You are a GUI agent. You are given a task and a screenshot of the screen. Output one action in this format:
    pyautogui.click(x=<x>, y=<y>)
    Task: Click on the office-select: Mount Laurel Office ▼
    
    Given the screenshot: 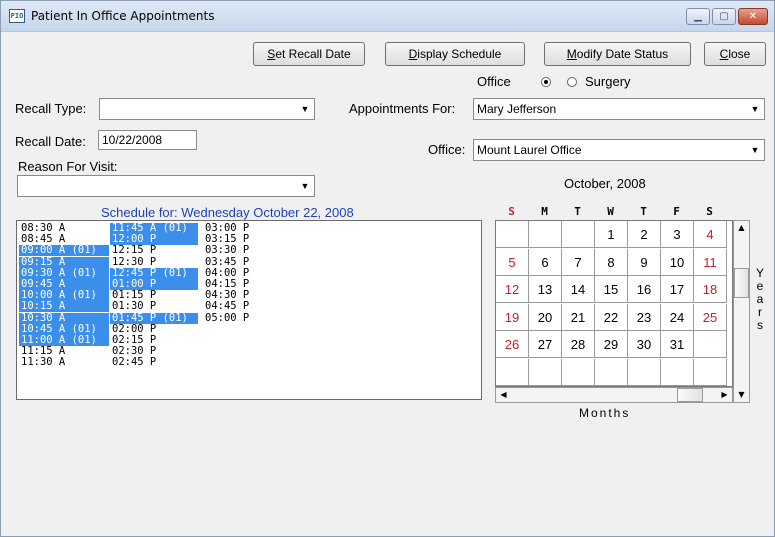 What is the action you would take?
    pyautogui.click(x=619, y=150)
    